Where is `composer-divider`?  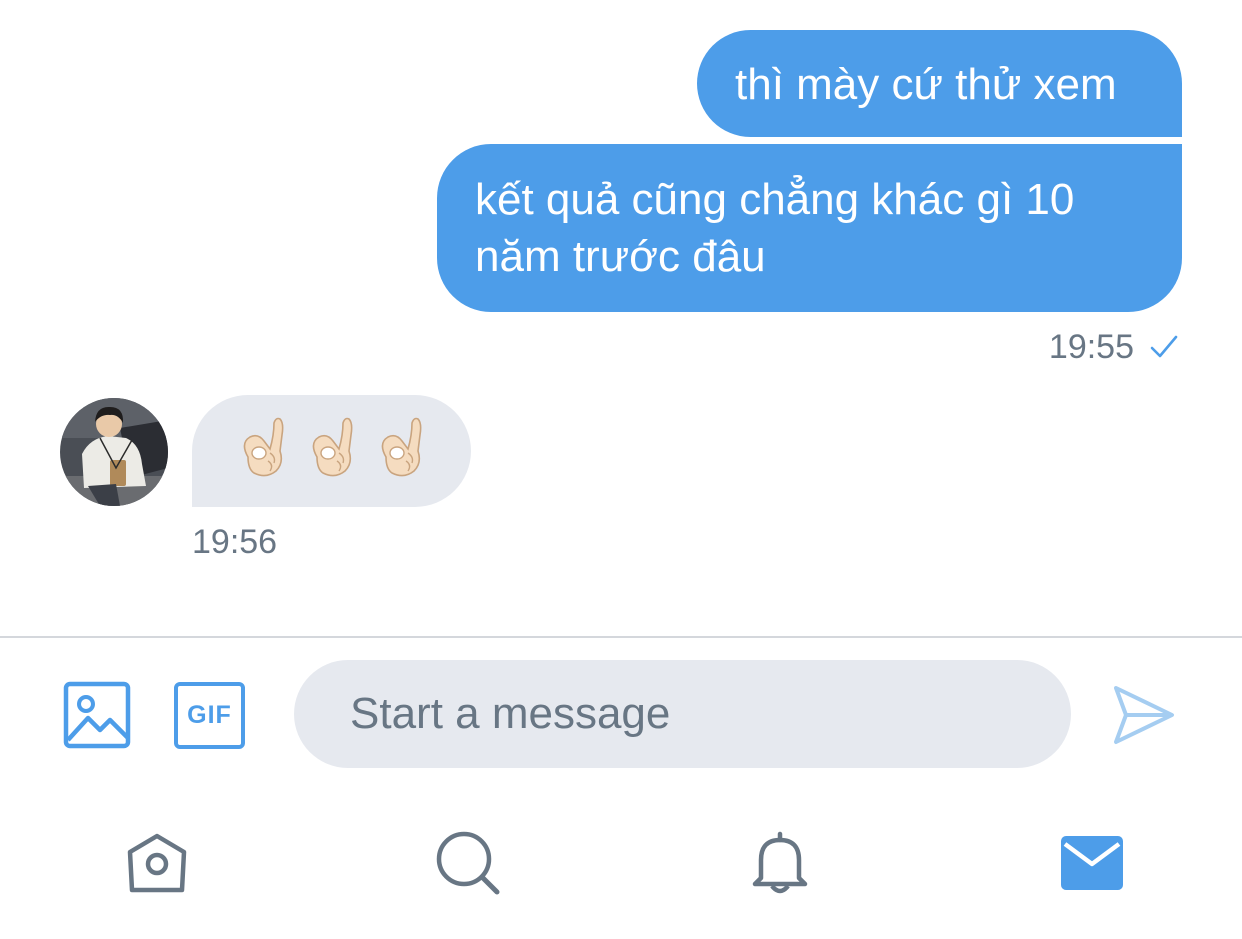 composer-divider is located at coordinates (621, 637).